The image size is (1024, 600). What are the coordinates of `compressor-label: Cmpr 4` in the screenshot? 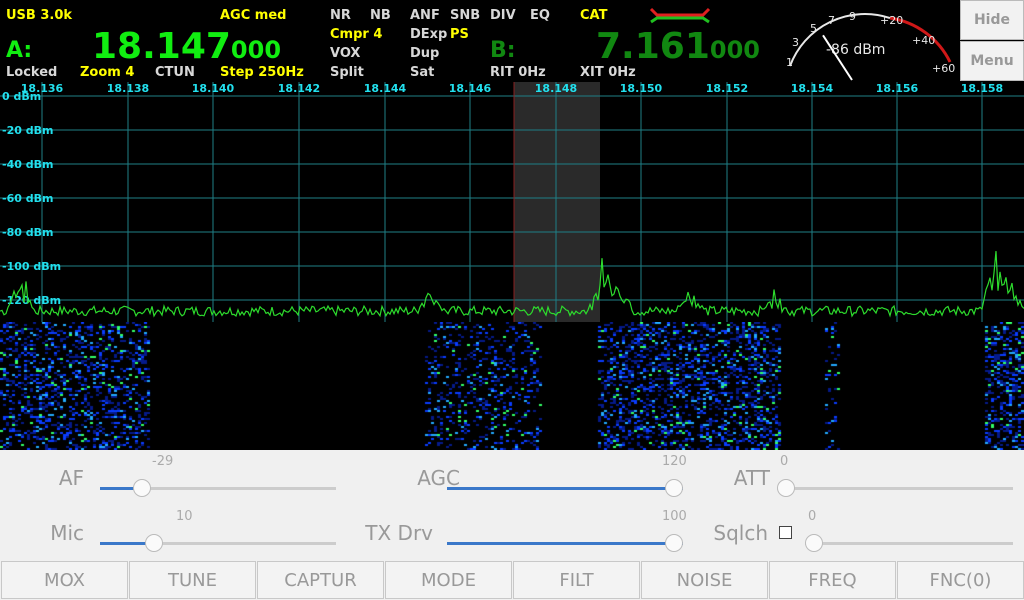 It's located at (356, 34).